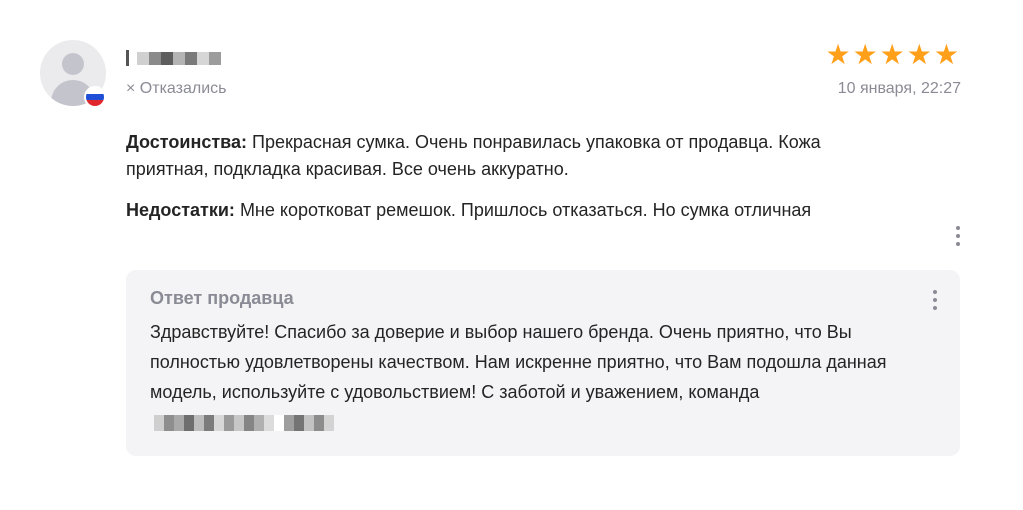 This screenshot has width=1023, height=510. What do you see at coordinates (180, 210) in the screenshot?
I see `cons-label: Недостатки:` at bounding box center [180, 210].